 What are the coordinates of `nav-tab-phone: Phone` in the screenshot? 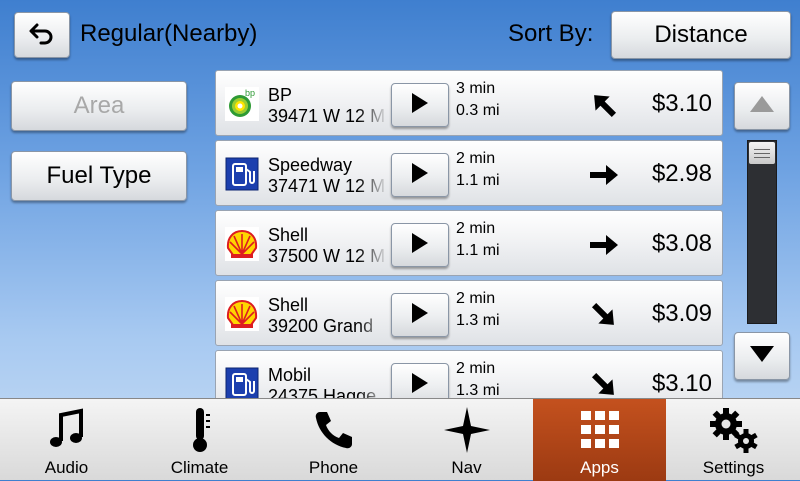 It's located at (333, 440).